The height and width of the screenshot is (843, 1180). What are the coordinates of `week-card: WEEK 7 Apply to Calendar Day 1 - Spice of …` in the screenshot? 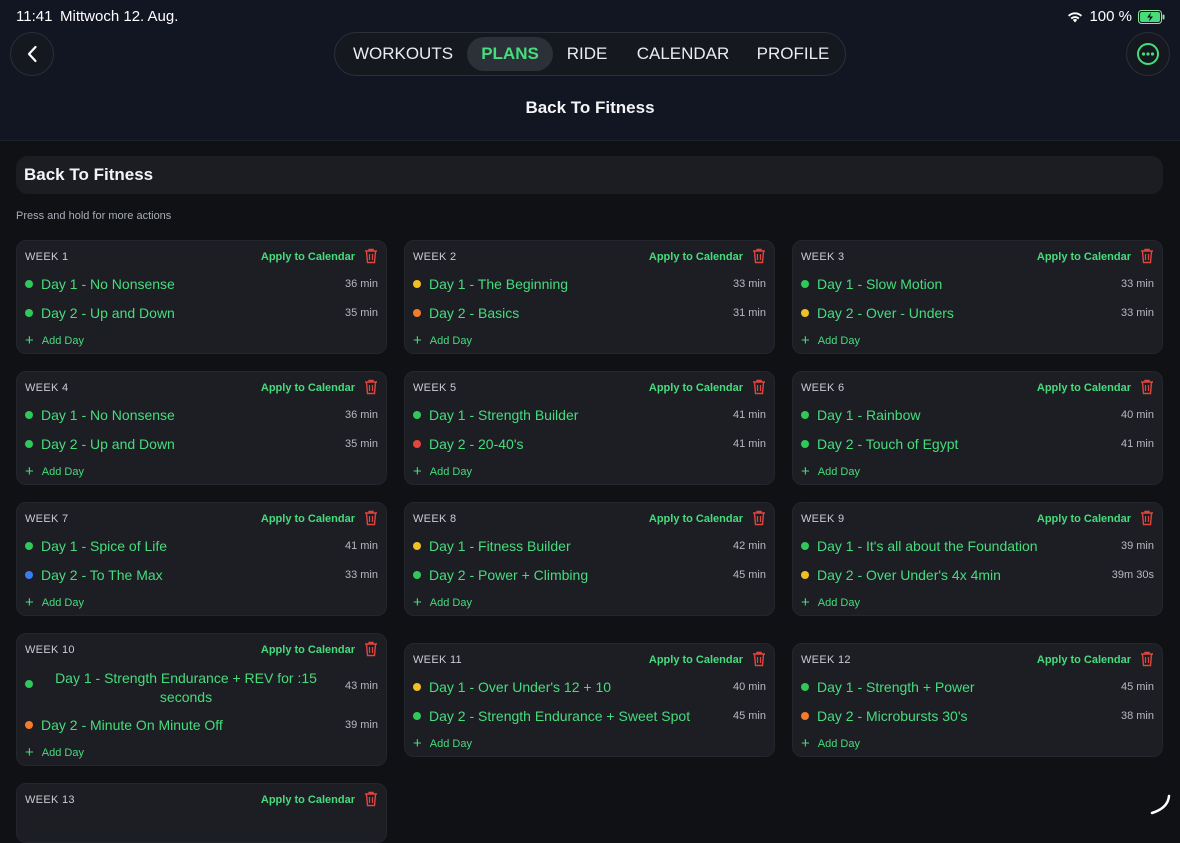 It's located at (201, 559).